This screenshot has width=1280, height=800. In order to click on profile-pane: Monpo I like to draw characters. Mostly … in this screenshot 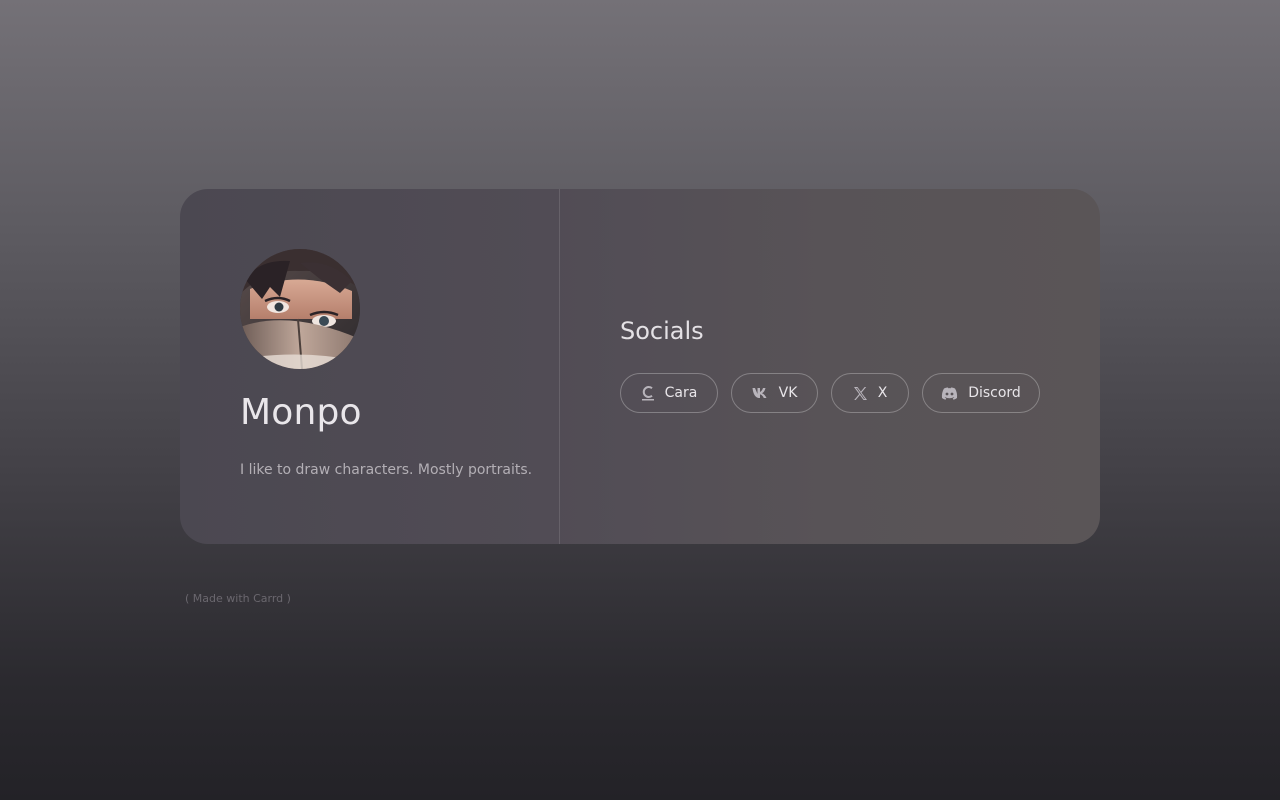, I will do `click(370, 366)`.